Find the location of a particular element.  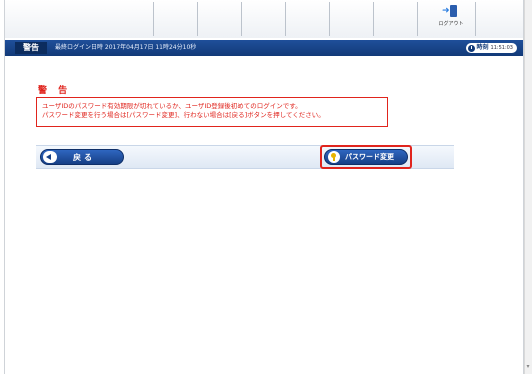

back-button-label: 戻る is located at coordinates (84, 157).